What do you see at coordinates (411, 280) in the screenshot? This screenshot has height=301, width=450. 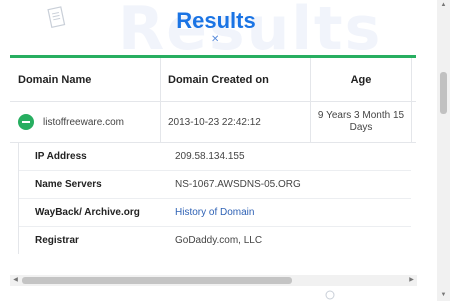 I see `scroll-right-icon: ▶` at bounding box center [411, 280].